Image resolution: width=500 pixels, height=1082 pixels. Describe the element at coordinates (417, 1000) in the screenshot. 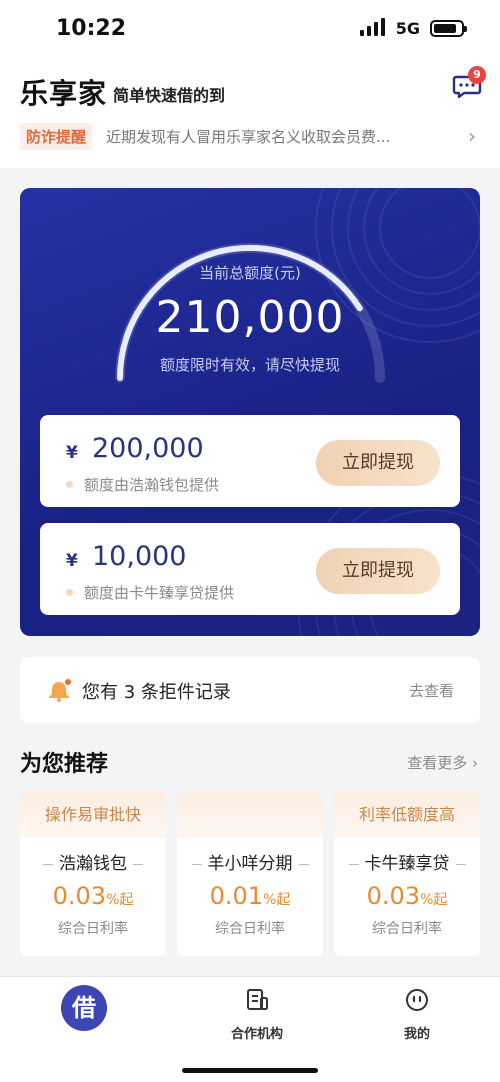

I see `profile-icon` at that location.